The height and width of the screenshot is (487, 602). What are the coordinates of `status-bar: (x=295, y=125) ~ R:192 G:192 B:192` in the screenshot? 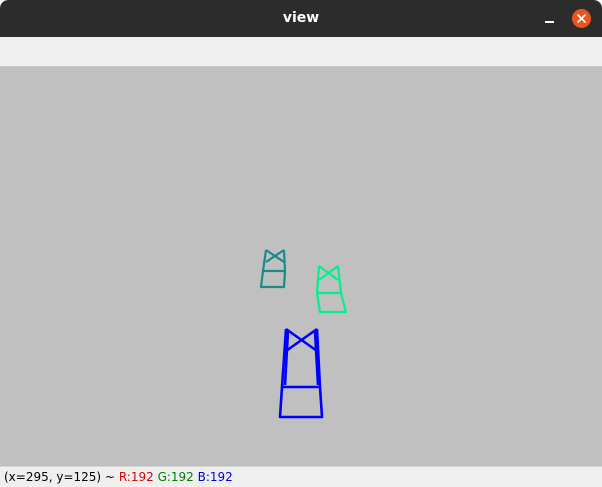 It's located at (301, 476).